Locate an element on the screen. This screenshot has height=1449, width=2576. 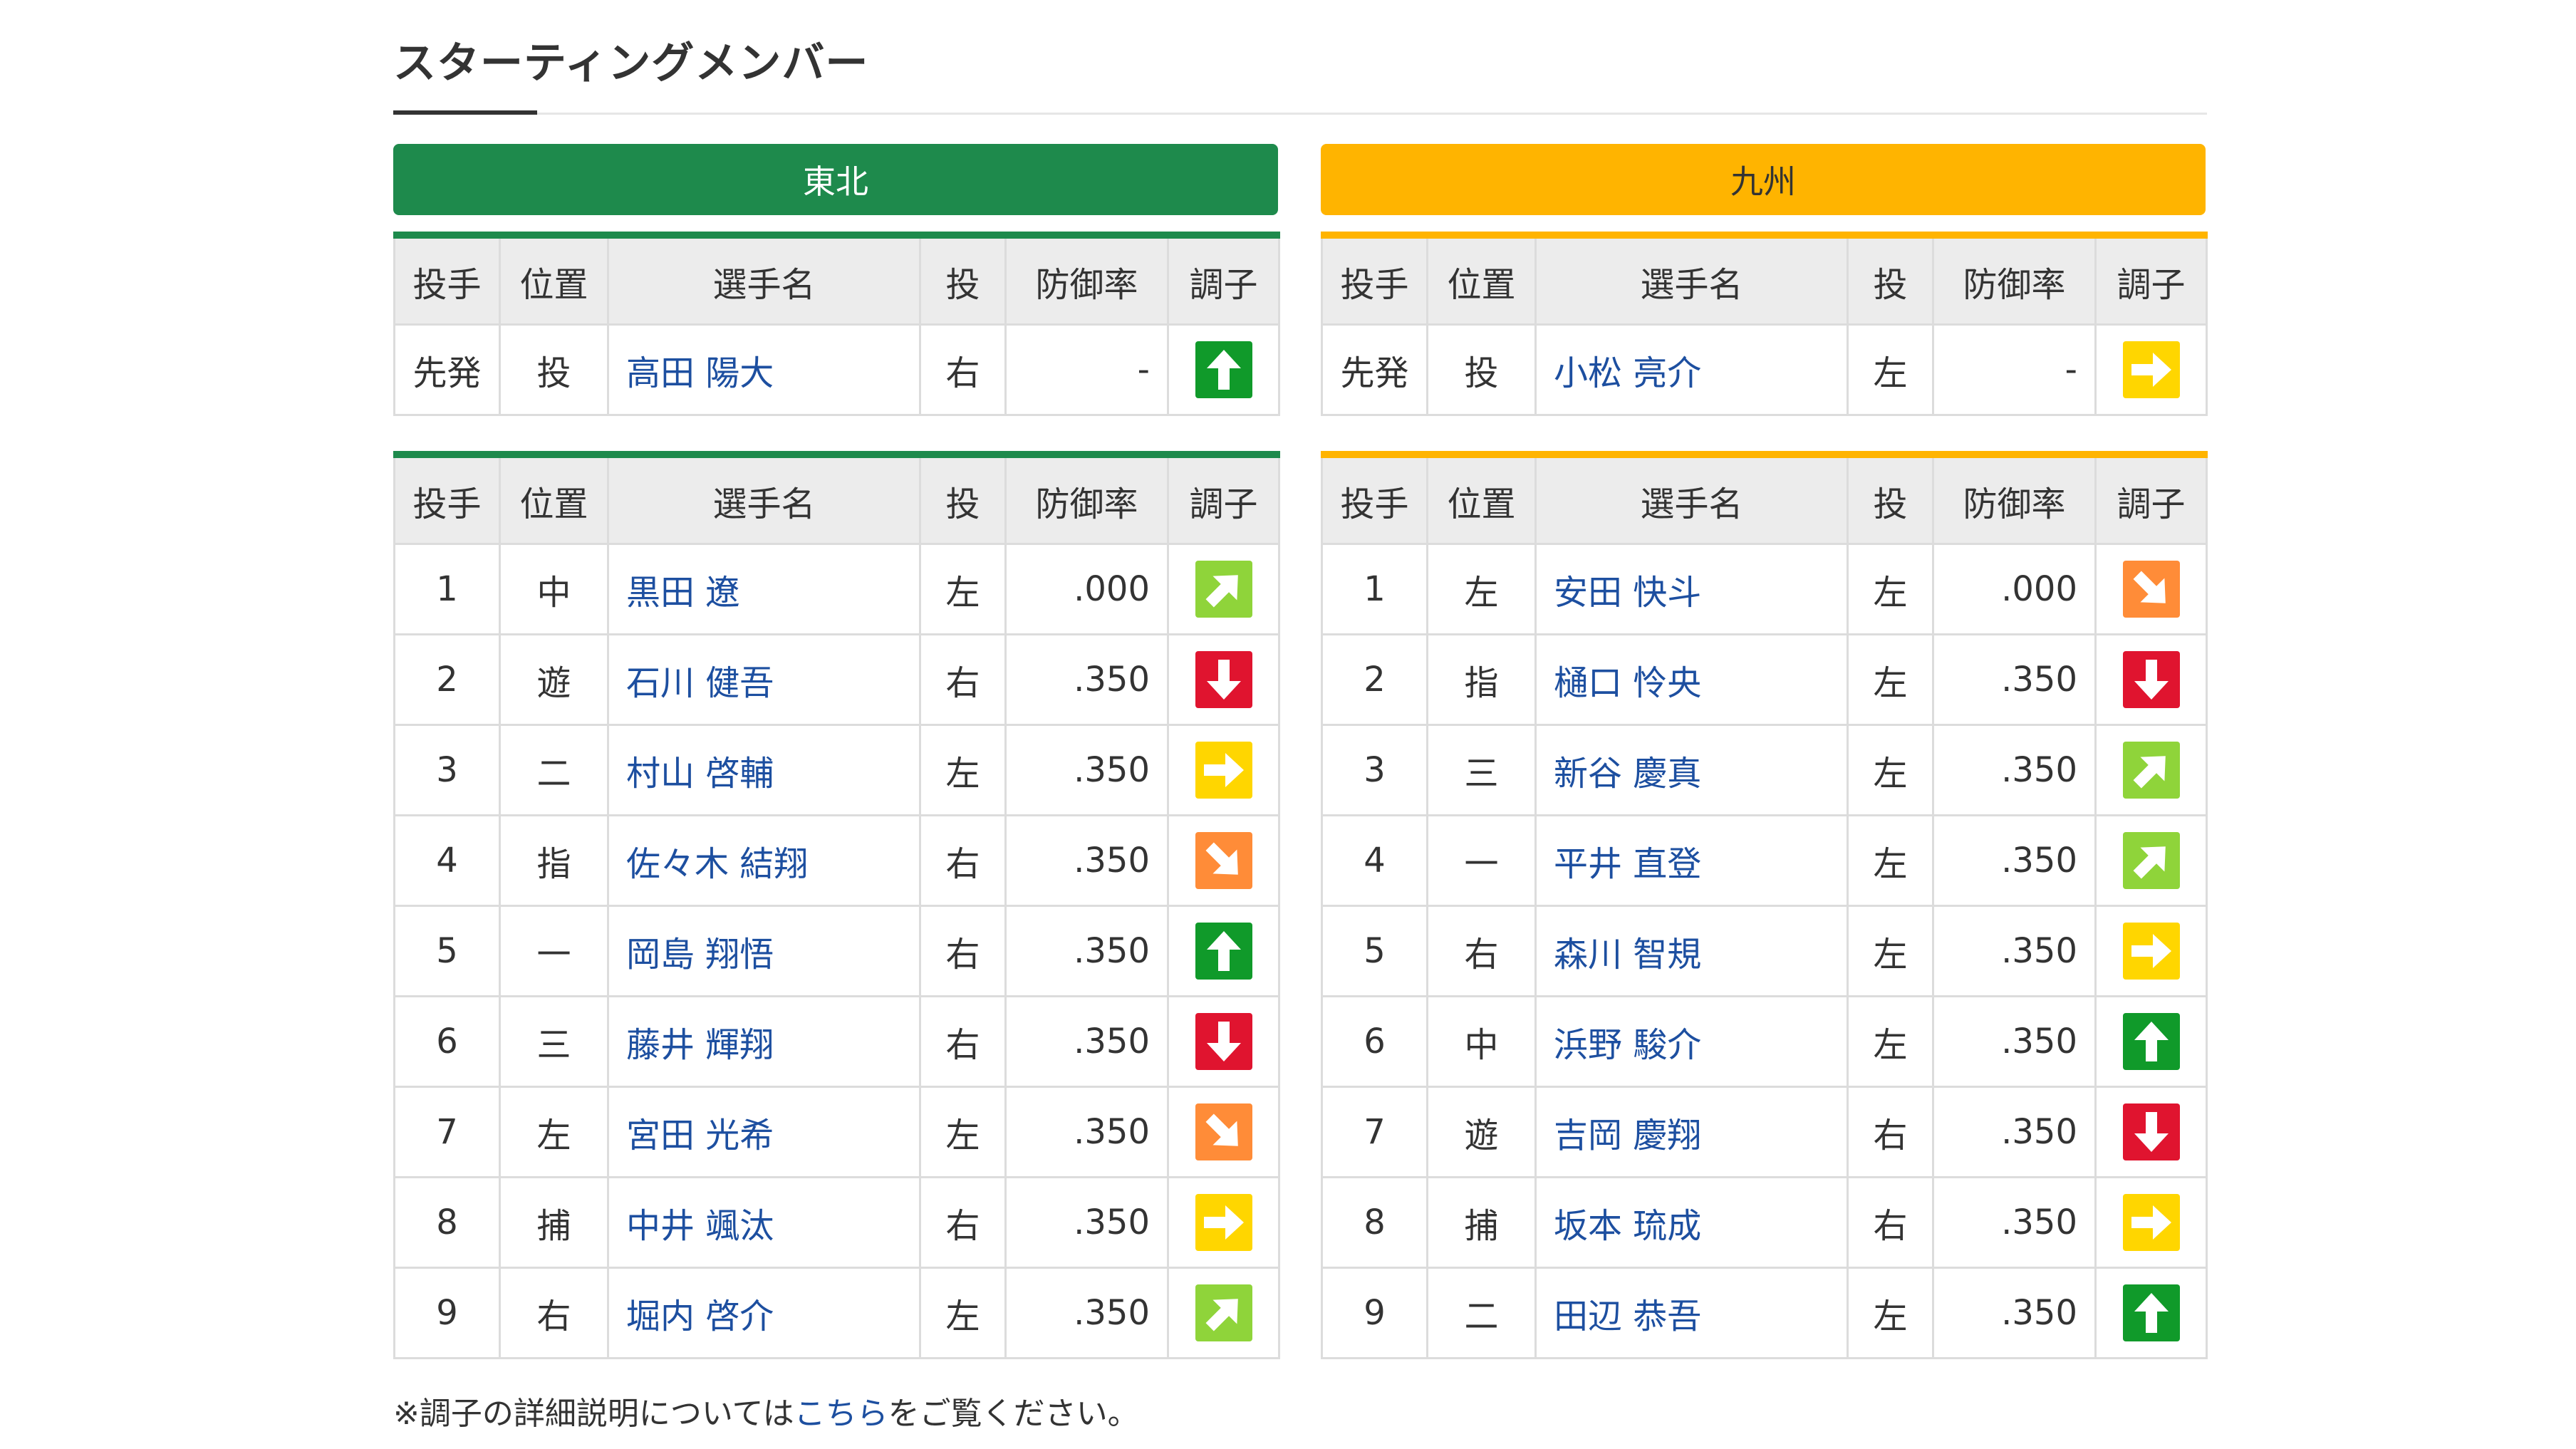
player-name-link: 堀内 啓介 is located at coordinates (764, 1313).